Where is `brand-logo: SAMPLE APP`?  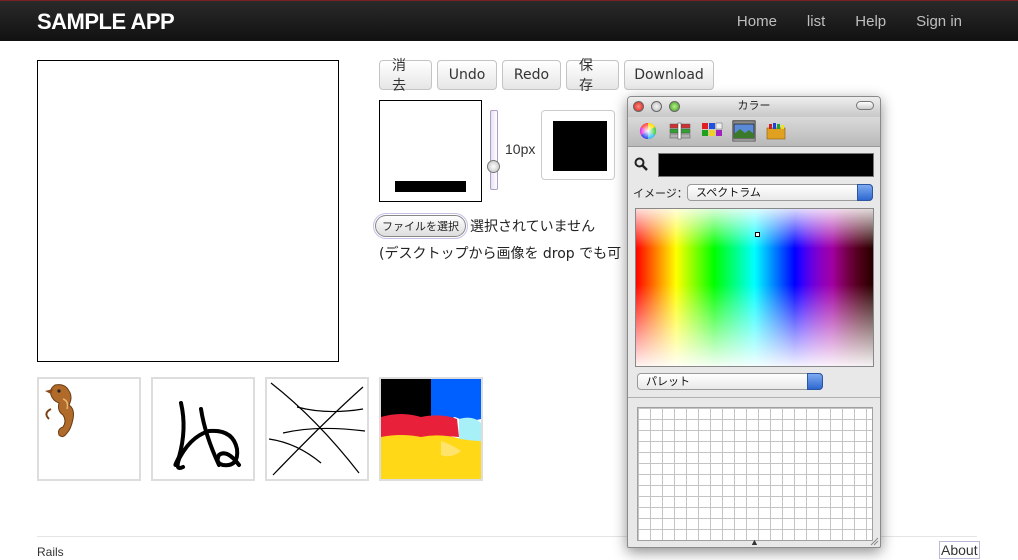
brand-logo: SAMPLE APP is located at coordinates (106, 22).